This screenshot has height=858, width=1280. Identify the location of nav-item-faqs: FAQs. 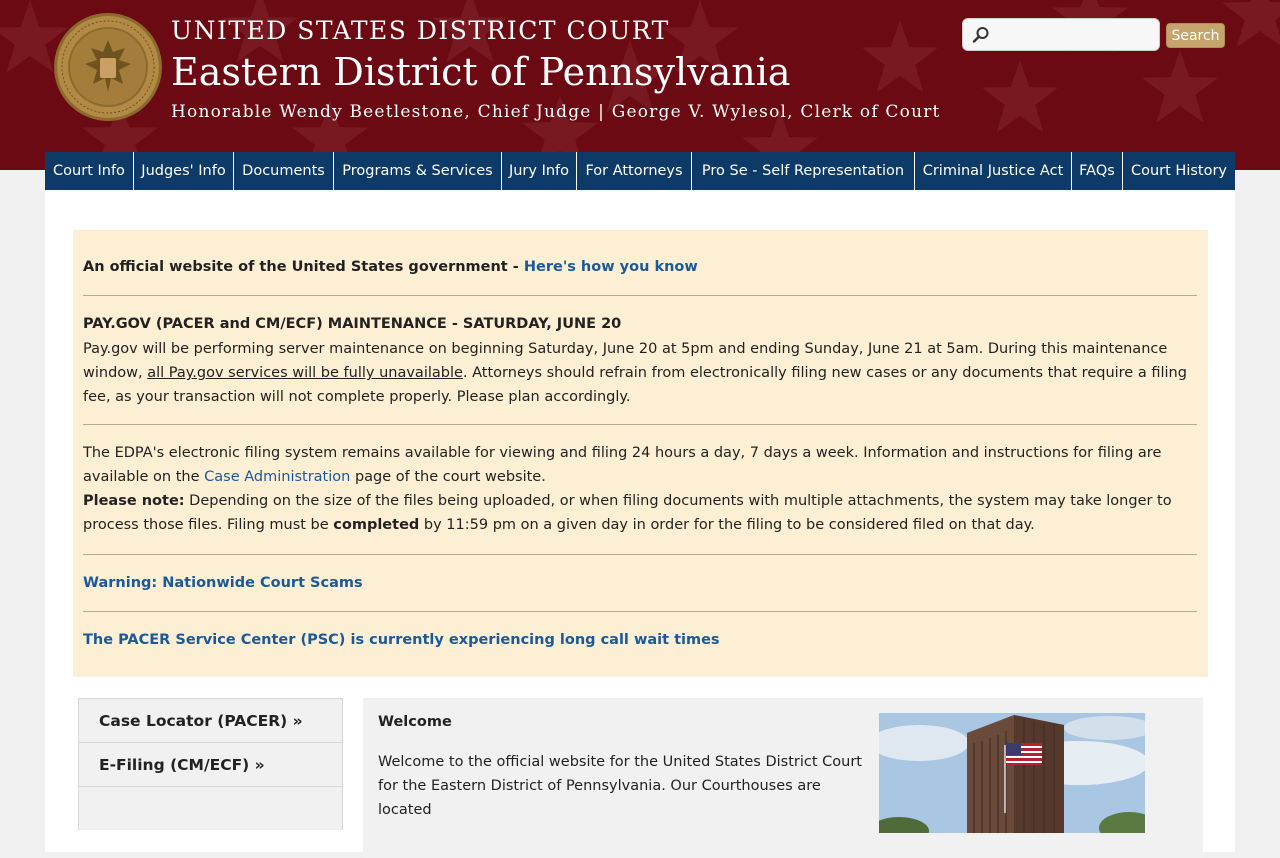
(1097, 171).